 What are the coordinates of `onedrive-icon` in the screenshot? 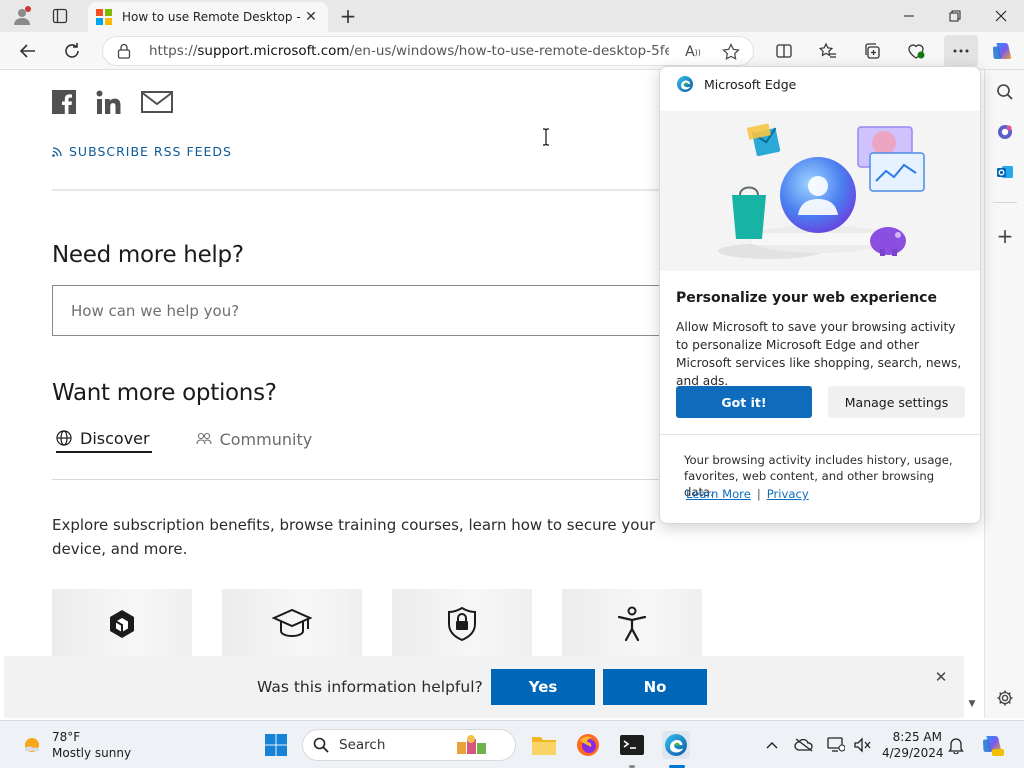 It's located at (804, 745).